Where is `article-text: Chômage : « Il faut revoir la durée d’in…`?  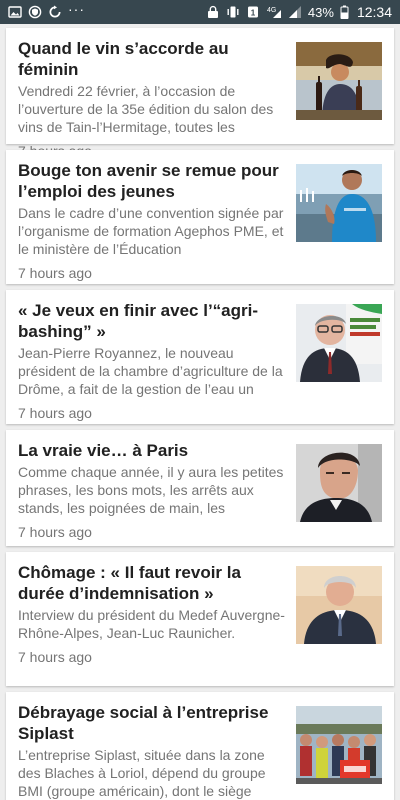 article-text: Chômage : « Il faut revoir la durée d’in… is located at coordinates (153, 614).